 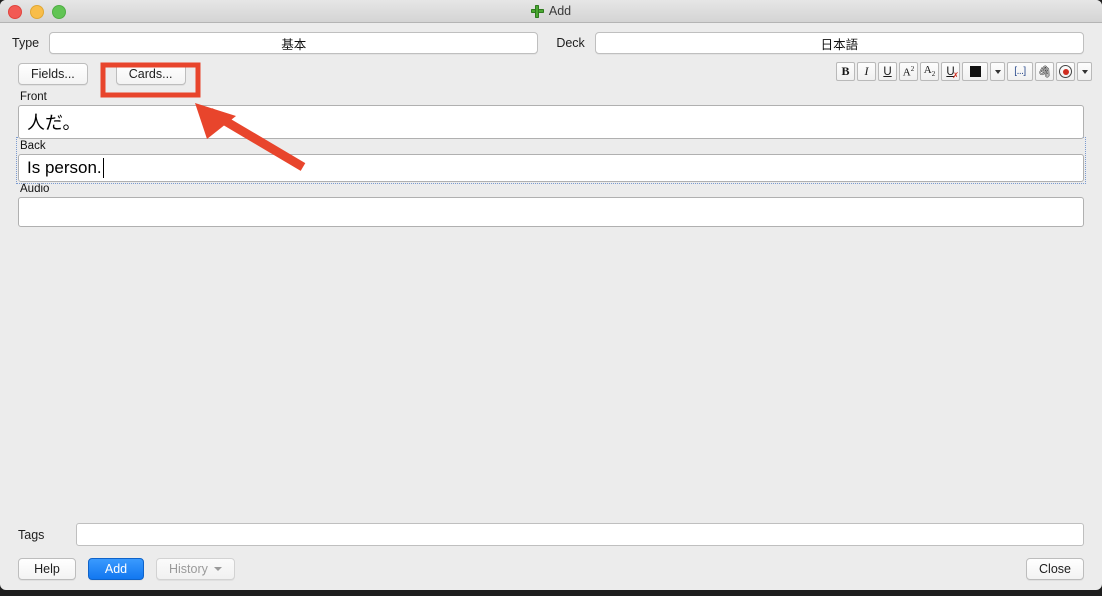 I want to click on field-label-audio: Audio, so click(x=35, y=189).